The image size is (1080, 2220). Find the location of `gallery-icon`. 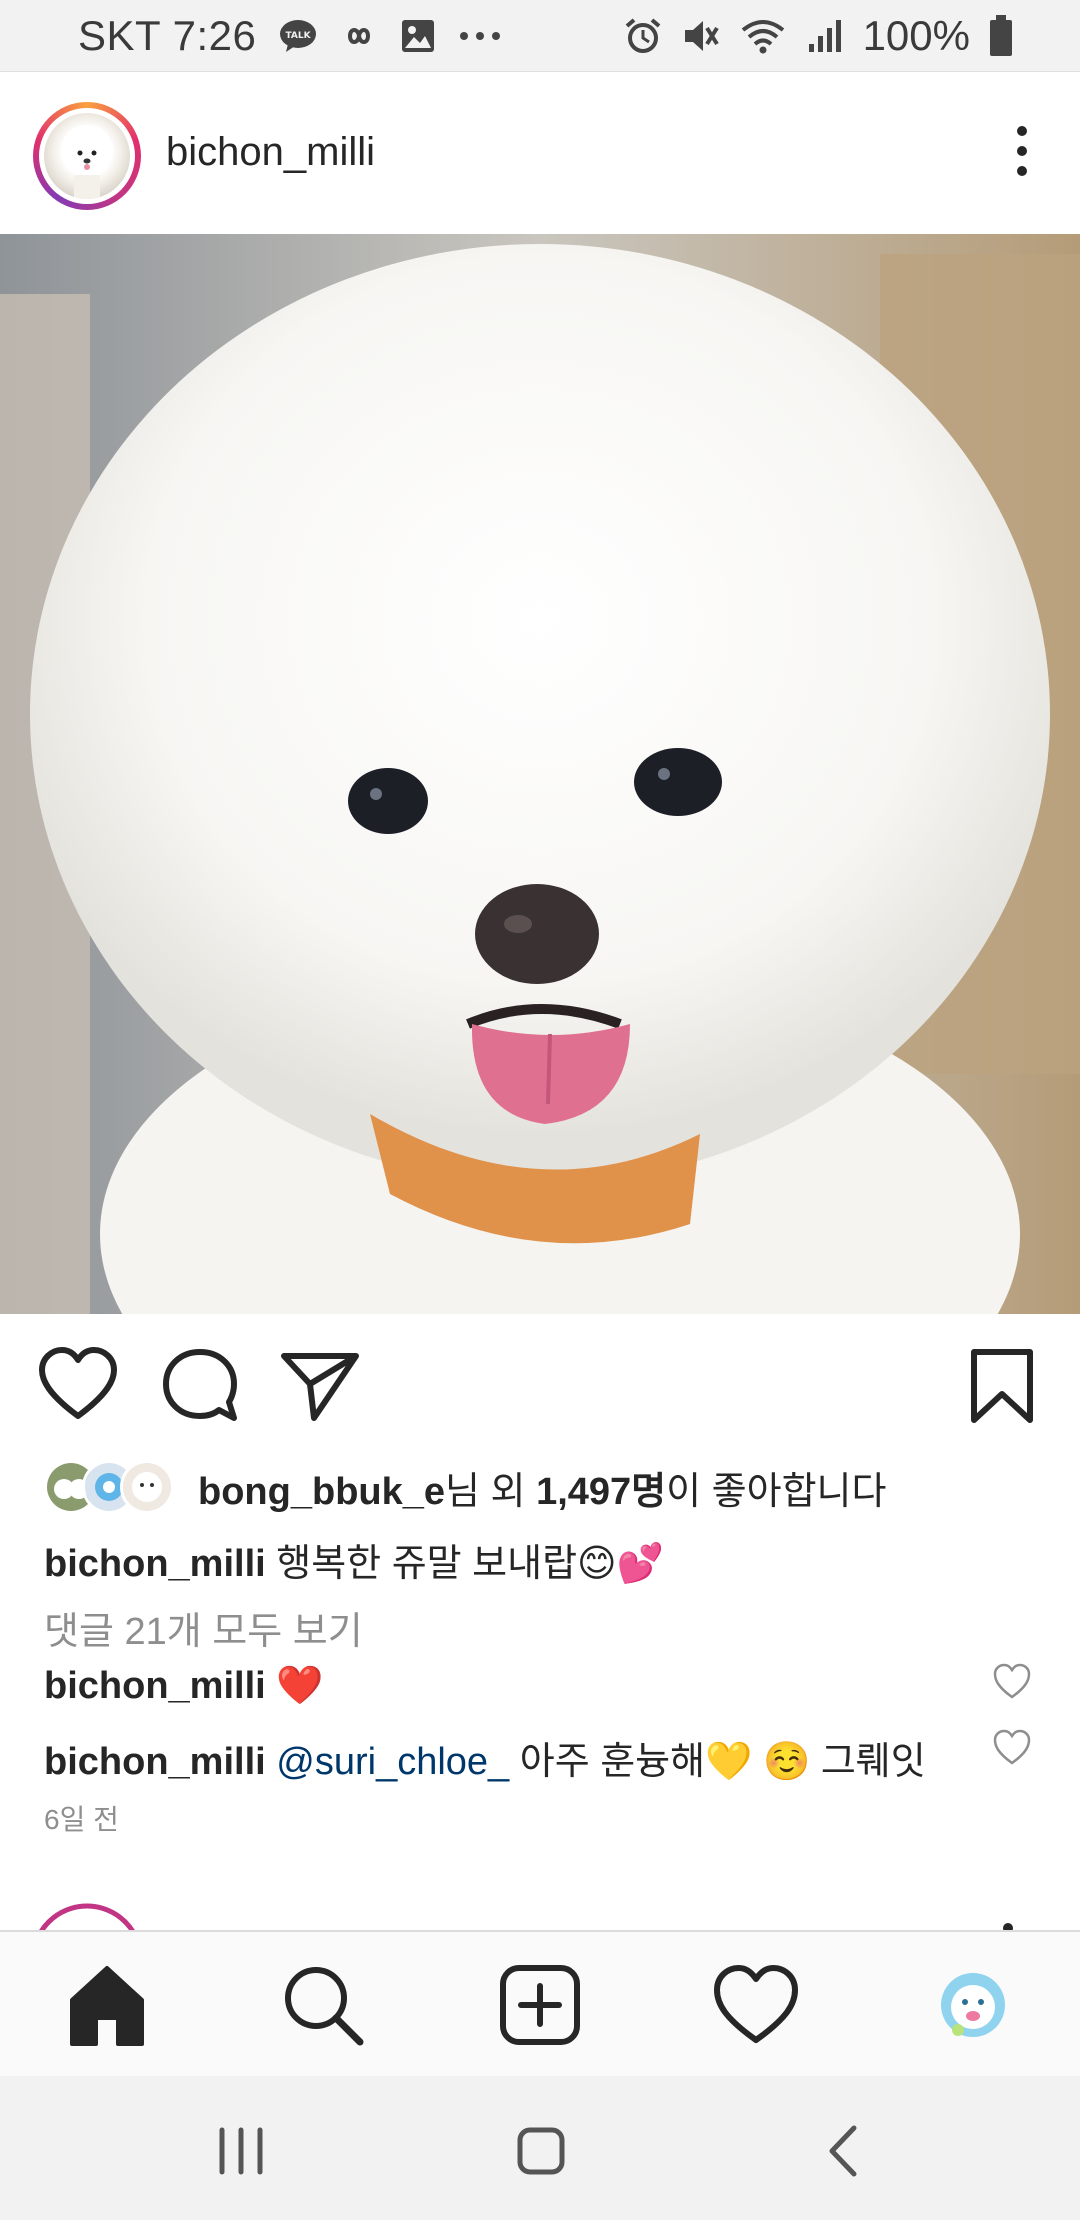

gallery-icon is located at coordinates (418, 36).